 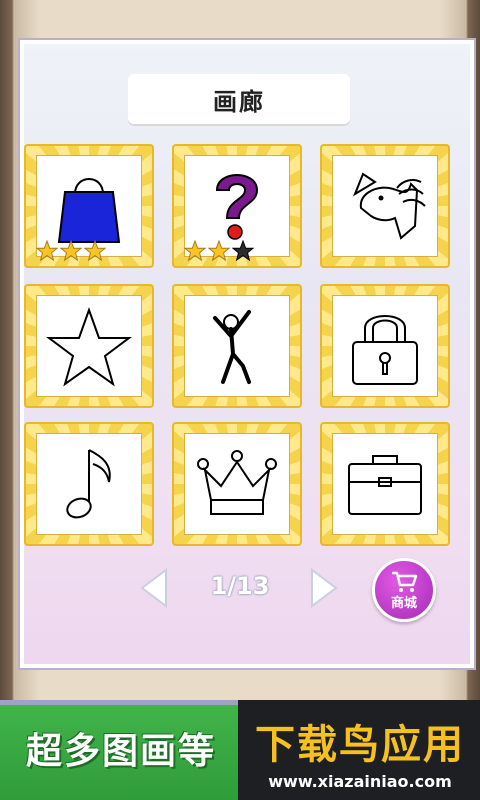 I want to click on shopping-cart-icon, so click(x=405, y=581).